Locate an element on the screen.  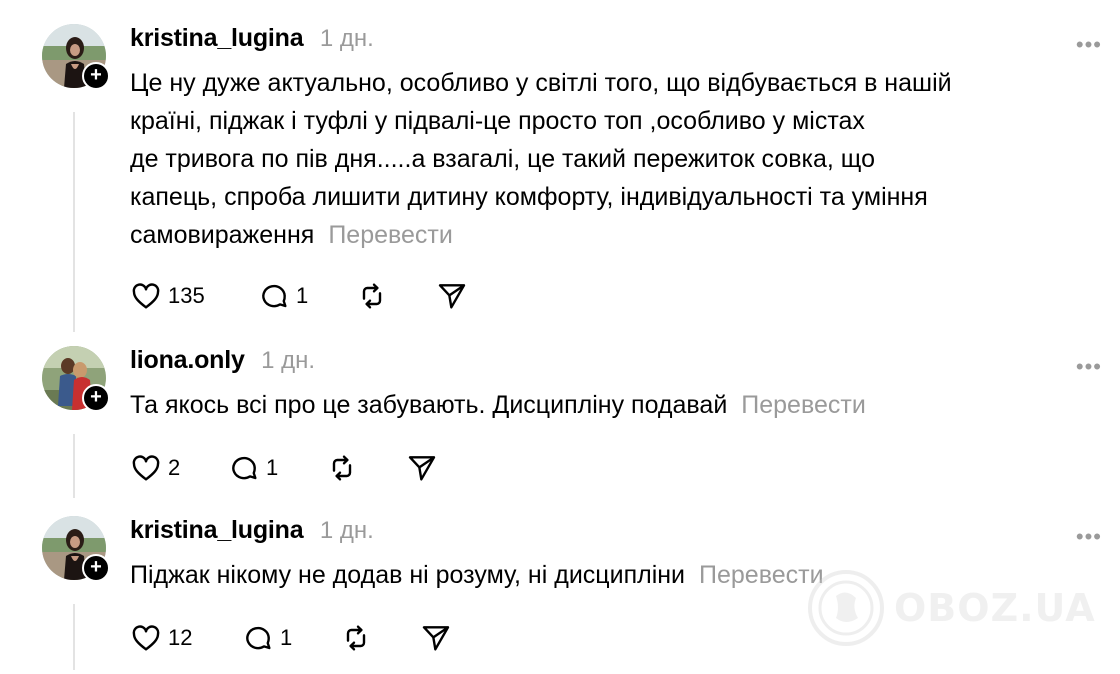
text-line: самовираження Перевести is located at coordinates (600, 235).